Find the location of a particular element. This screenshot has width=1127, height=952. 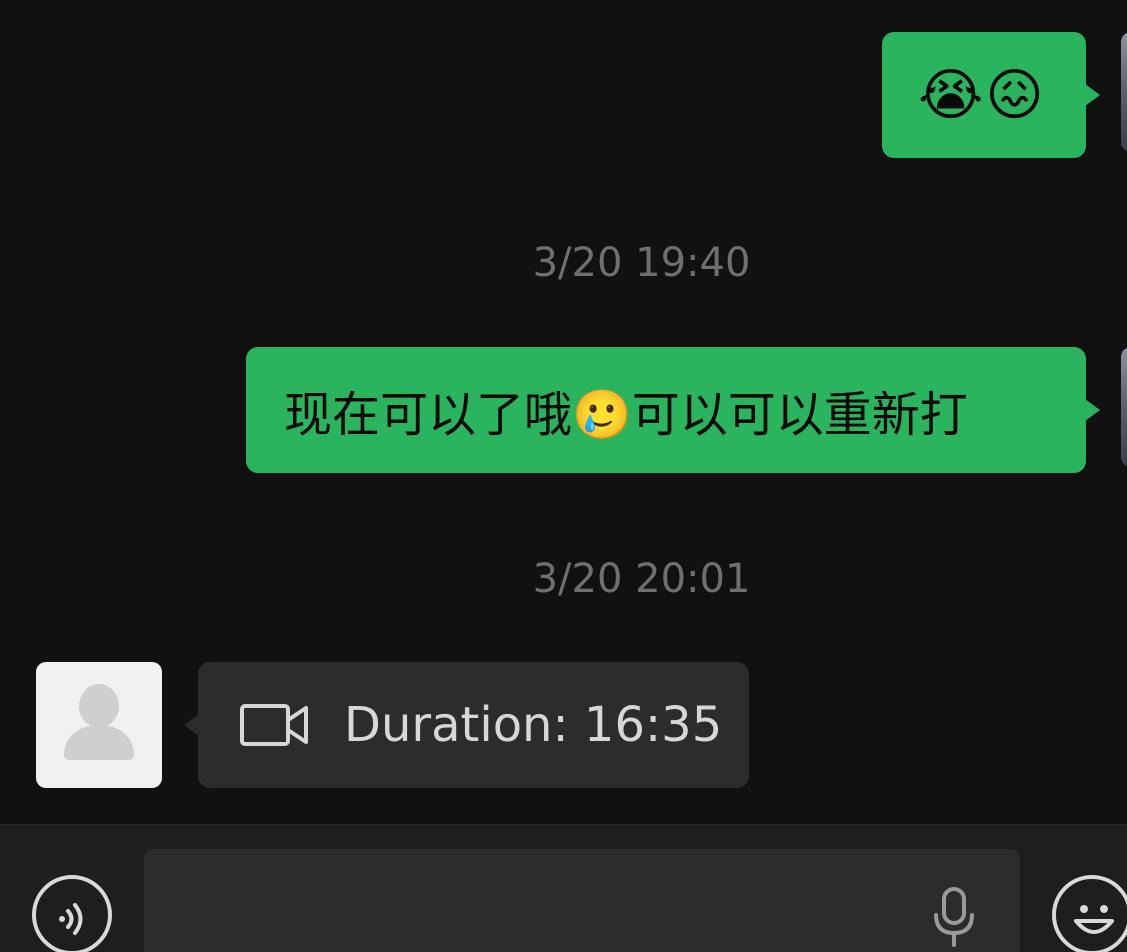

outgoing-message-bubble: 😭😖 is located at coordinates (991, 95).